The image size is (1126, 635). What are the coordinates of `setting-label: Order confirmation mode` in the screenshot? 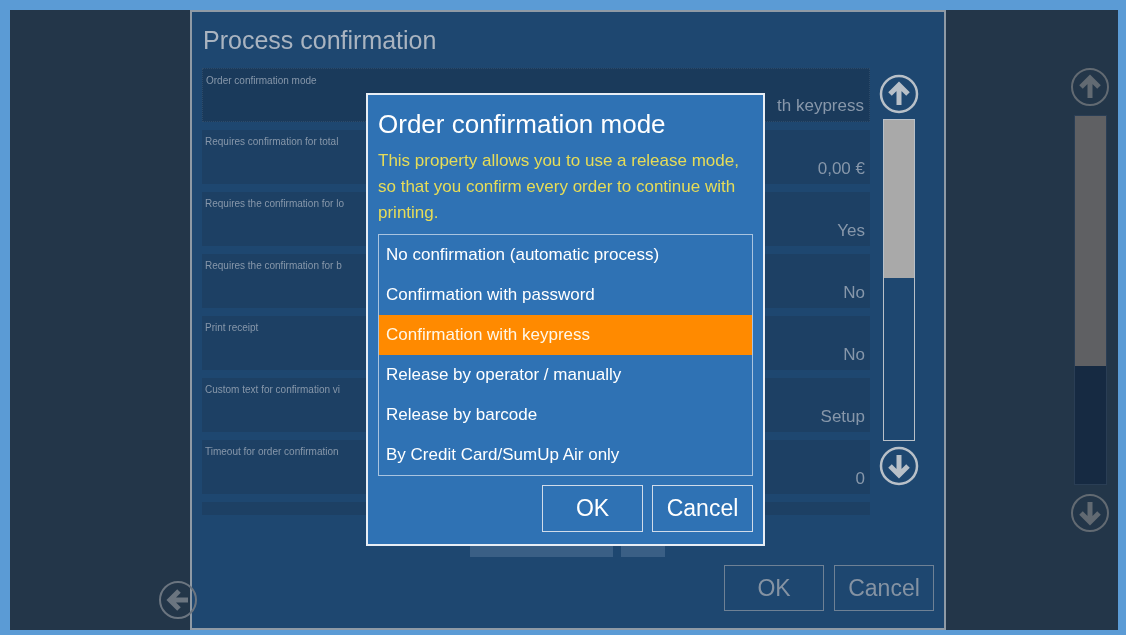 It's located at (261, 80).